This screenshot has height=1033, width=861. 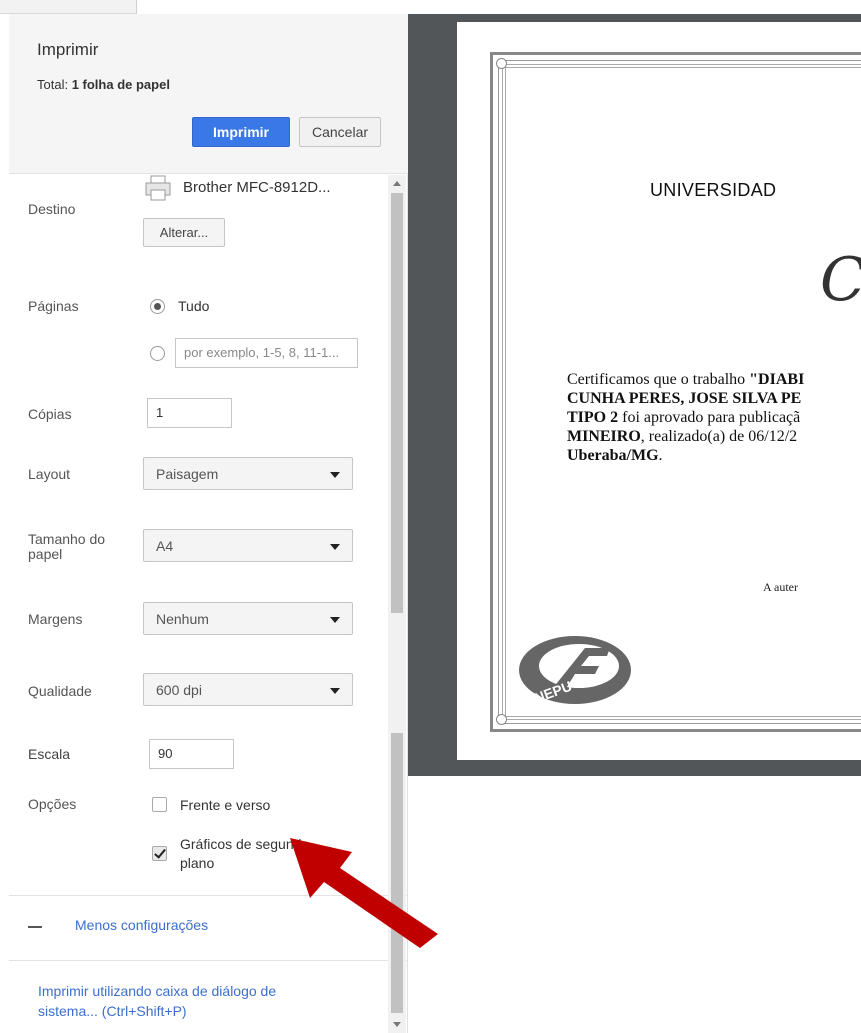 I want to click on pages-all-label: Tudo, so click(x=194, y=306).